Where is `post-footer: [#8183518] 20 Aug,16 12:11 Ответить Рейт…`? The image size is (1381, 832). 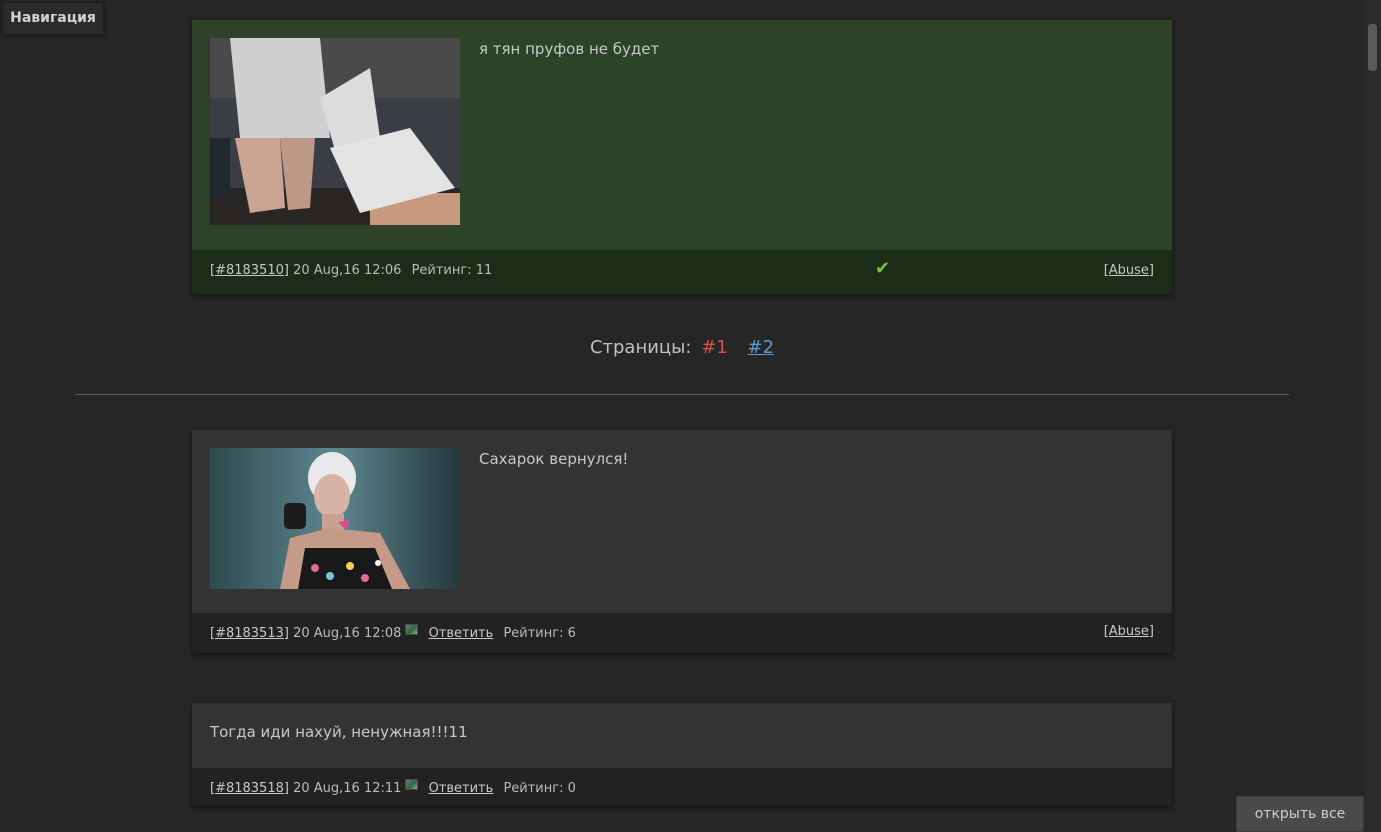
post-footer: [#8183518] 20 Aug,16 12:11 Ответить Рейт… is located at coordinates (682, 787).